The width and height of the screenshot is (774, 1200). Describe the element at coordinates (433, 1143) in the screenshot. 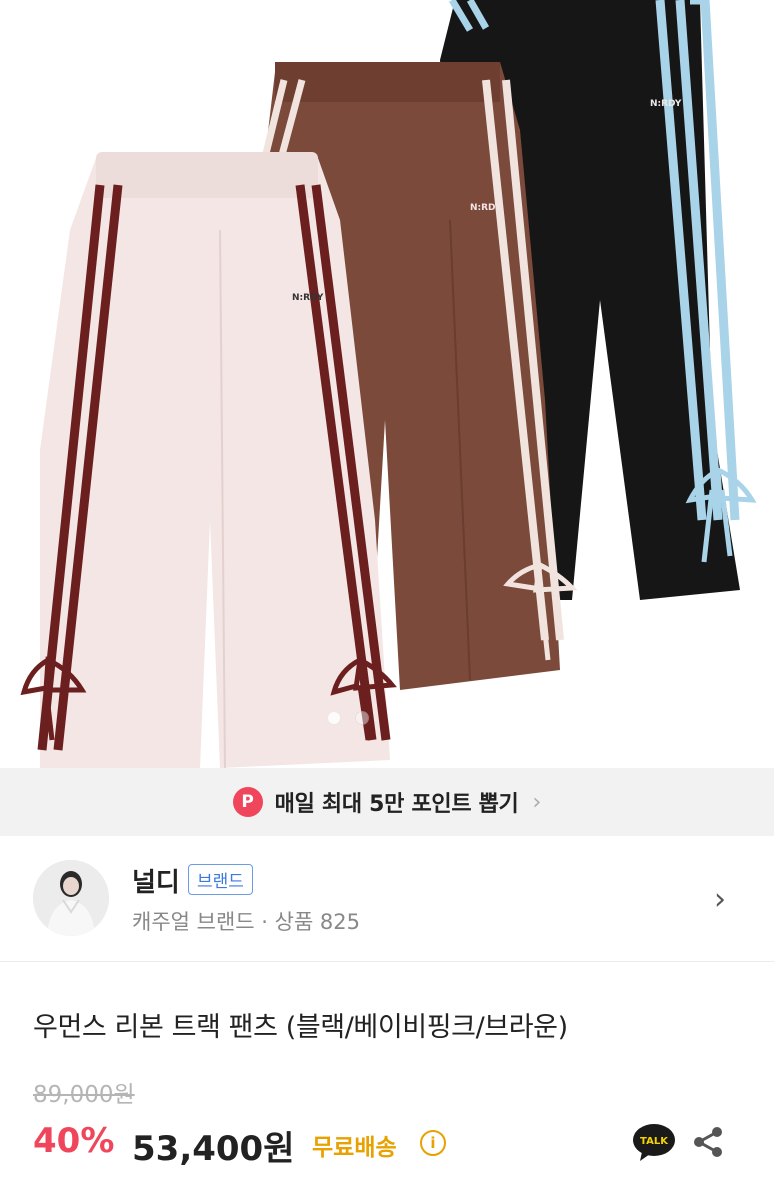

I see `info-icon: i` at that location.